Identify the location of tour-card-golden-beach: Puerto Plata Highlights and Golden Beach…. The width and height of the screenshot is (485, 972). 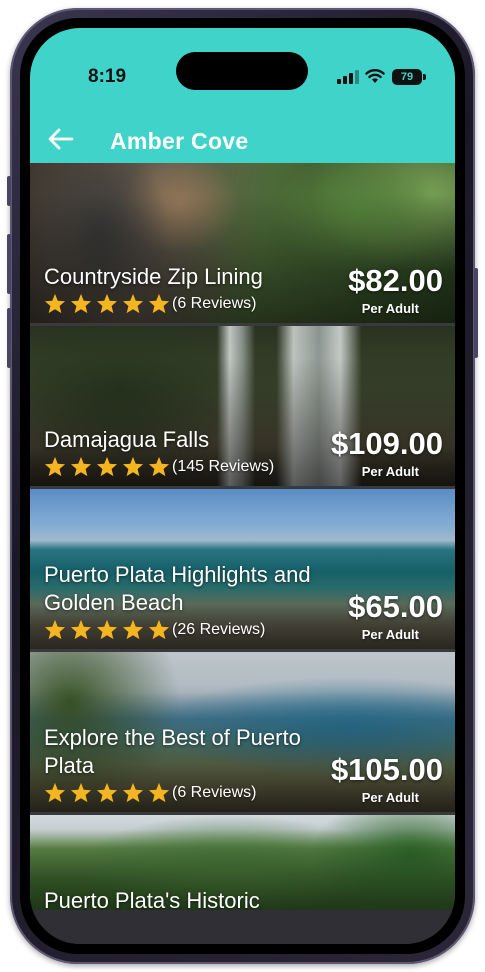
(242, 569).